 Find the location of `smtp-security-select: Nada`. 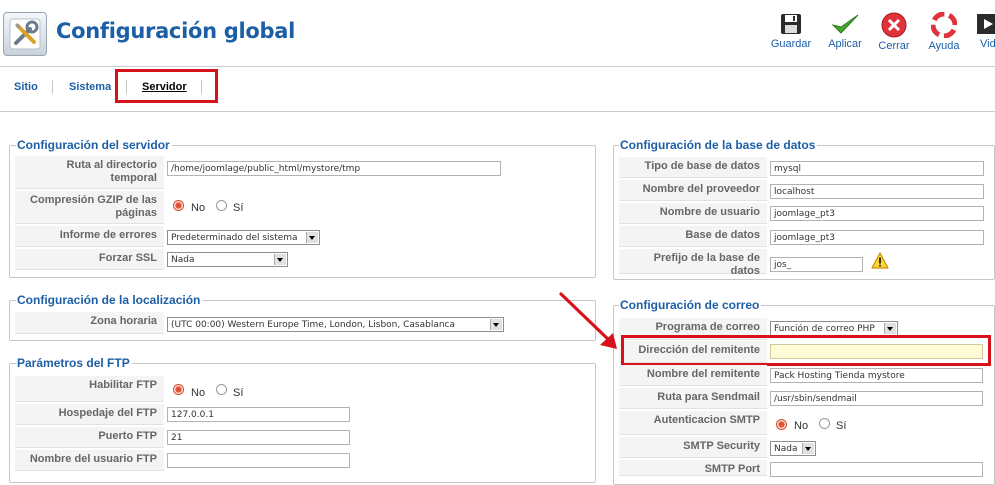

smtp-security-select: Nada is located at coordinates (793, 448).